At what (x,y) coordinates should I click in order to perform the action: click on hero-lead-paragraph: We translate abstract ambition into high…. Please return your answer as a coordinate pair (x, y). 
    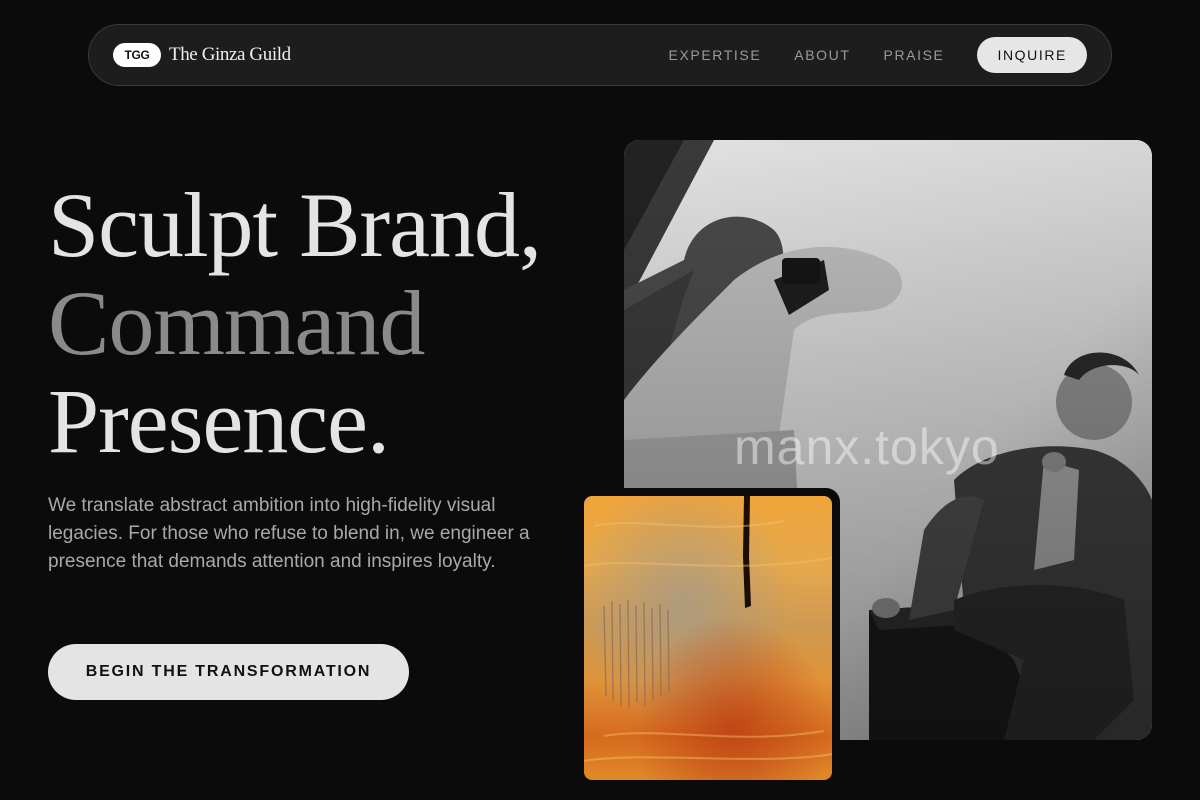
    Looking at the image, I should click on (289, 533).